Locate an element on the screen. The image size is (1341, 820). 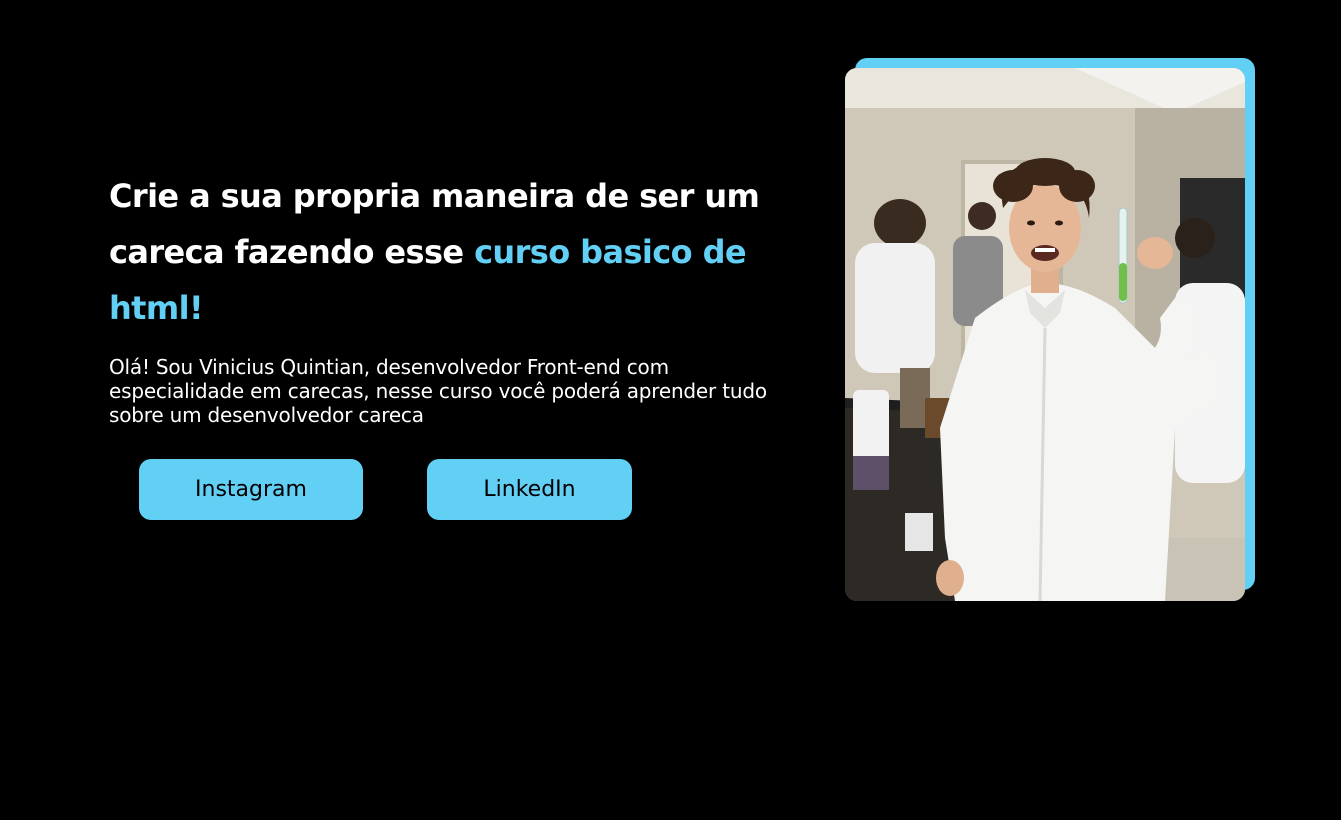
linkedin-button: LinkedIn is located at coordinates (529, 489).